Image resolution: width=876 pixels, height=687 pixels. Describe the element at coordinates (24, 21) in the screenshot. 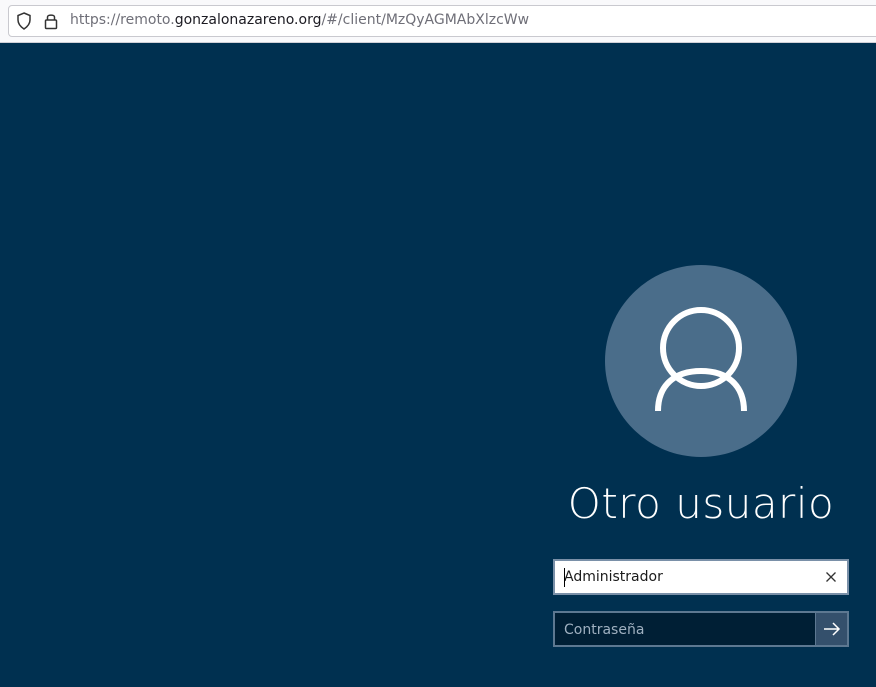

I see `shield-icon` at that location.